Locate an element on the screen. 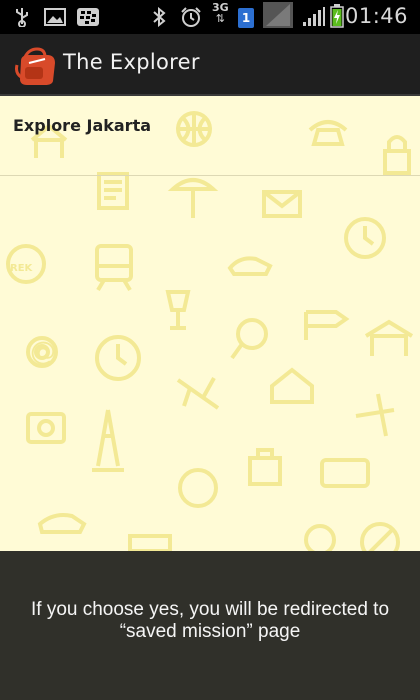 Image resolution: width=420 pixels, height=700 pixels. bluetooth-icon is located at coordinates (159, 17).